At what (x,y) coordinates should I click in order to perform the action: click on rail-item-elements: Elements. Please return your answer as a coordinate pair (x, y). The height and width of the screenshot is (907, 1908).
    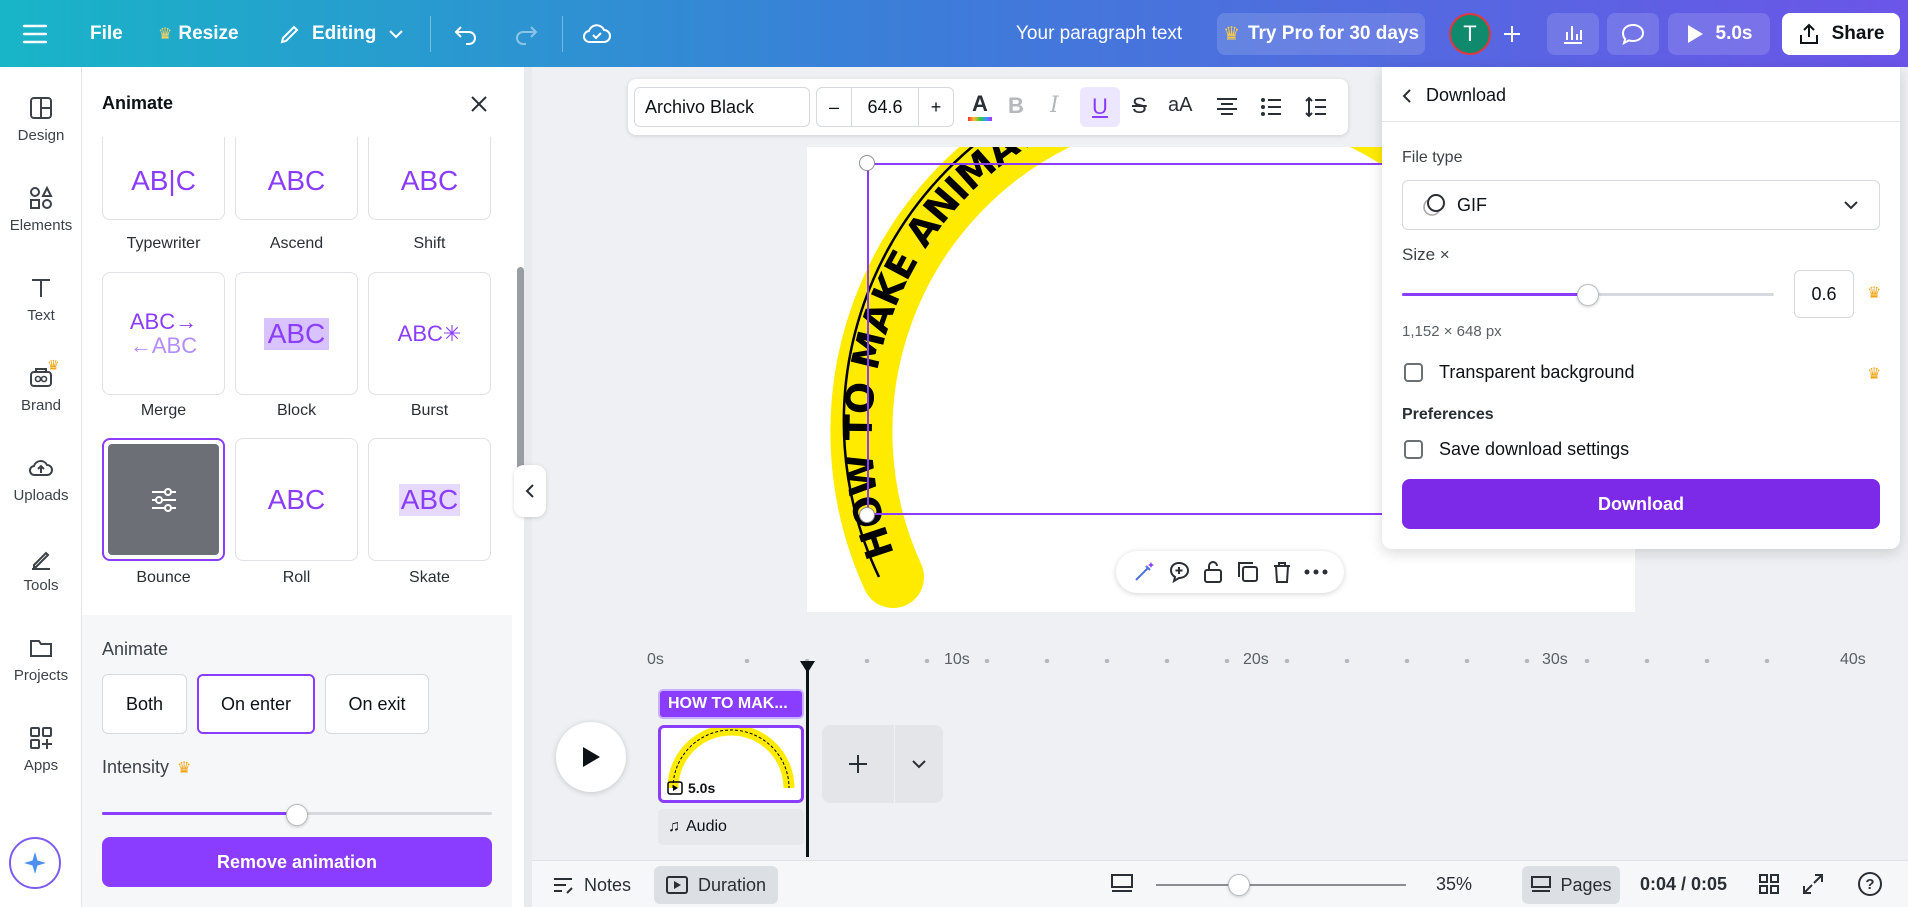
    Looking at the image, I should click on (41, 225).